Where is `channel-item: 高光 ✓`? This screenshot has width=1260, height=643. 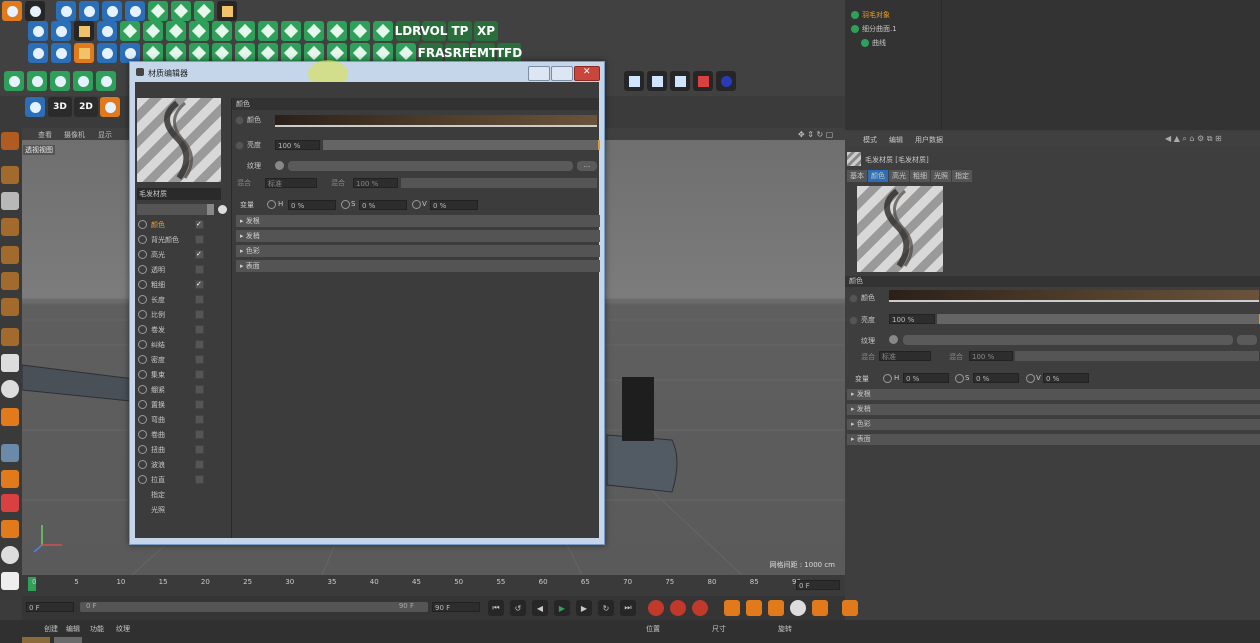
channel-item: 高光 ✓ is located at coordinates (180, 254).